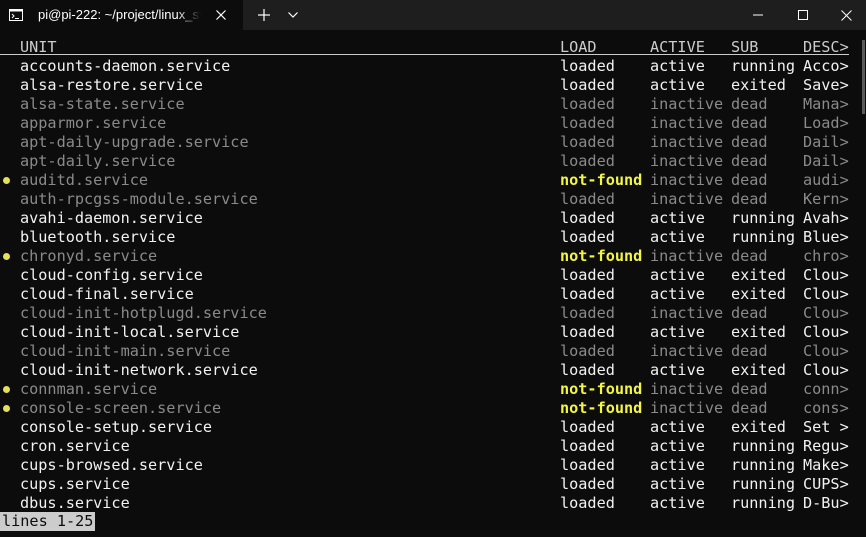 This screenshot has height=537, width=866. I want to click on description: Dail>, so click(826, 142).